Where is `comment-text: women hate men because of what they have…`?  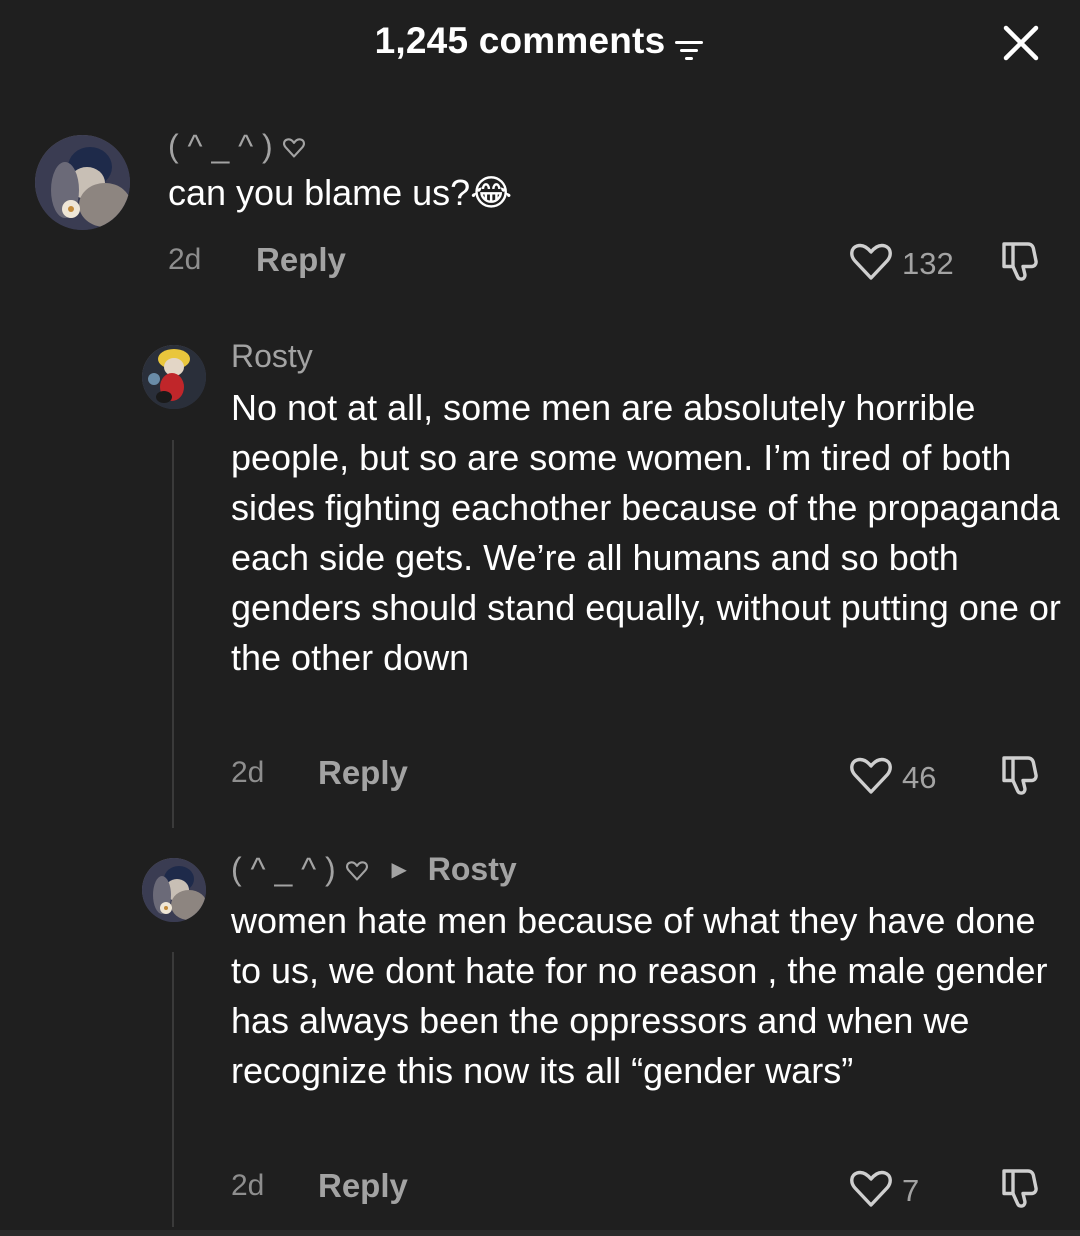
comment-text: women hate men because of what they have… is located at coordinates (639, 995).